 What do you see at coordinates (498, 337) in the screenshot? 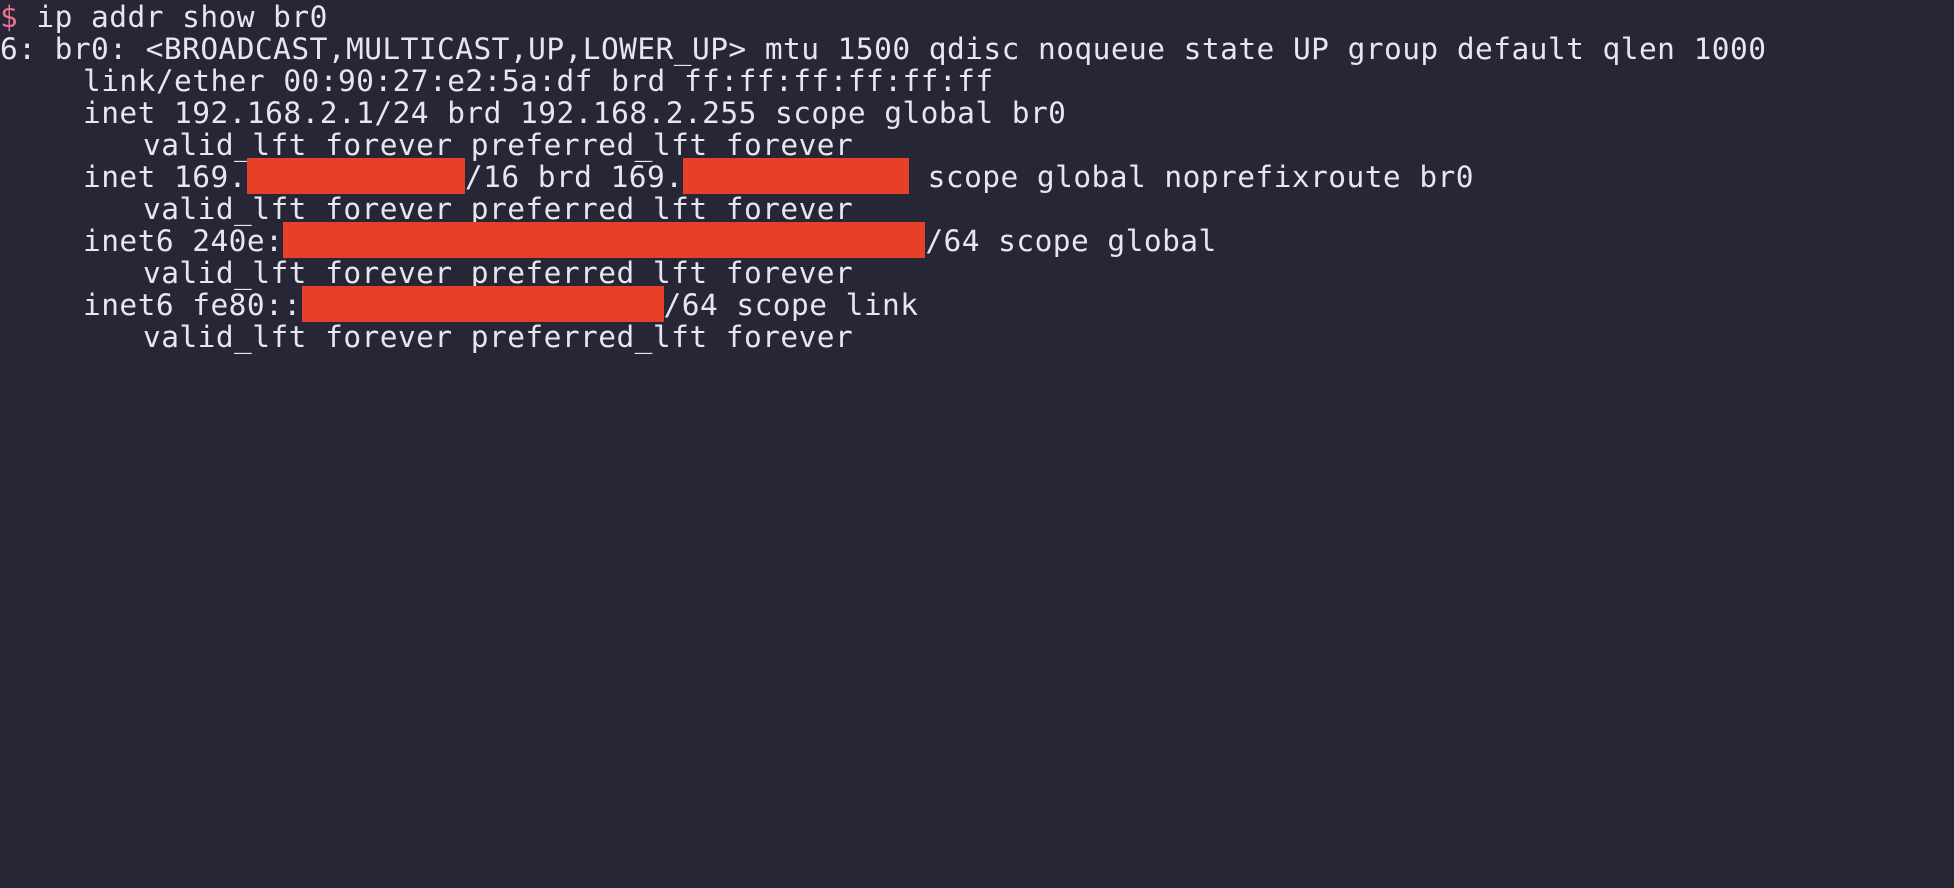
I see `inet6-2-lft-text: valid_lft forever preferred_lft forever` at bounding box center [498, 337].